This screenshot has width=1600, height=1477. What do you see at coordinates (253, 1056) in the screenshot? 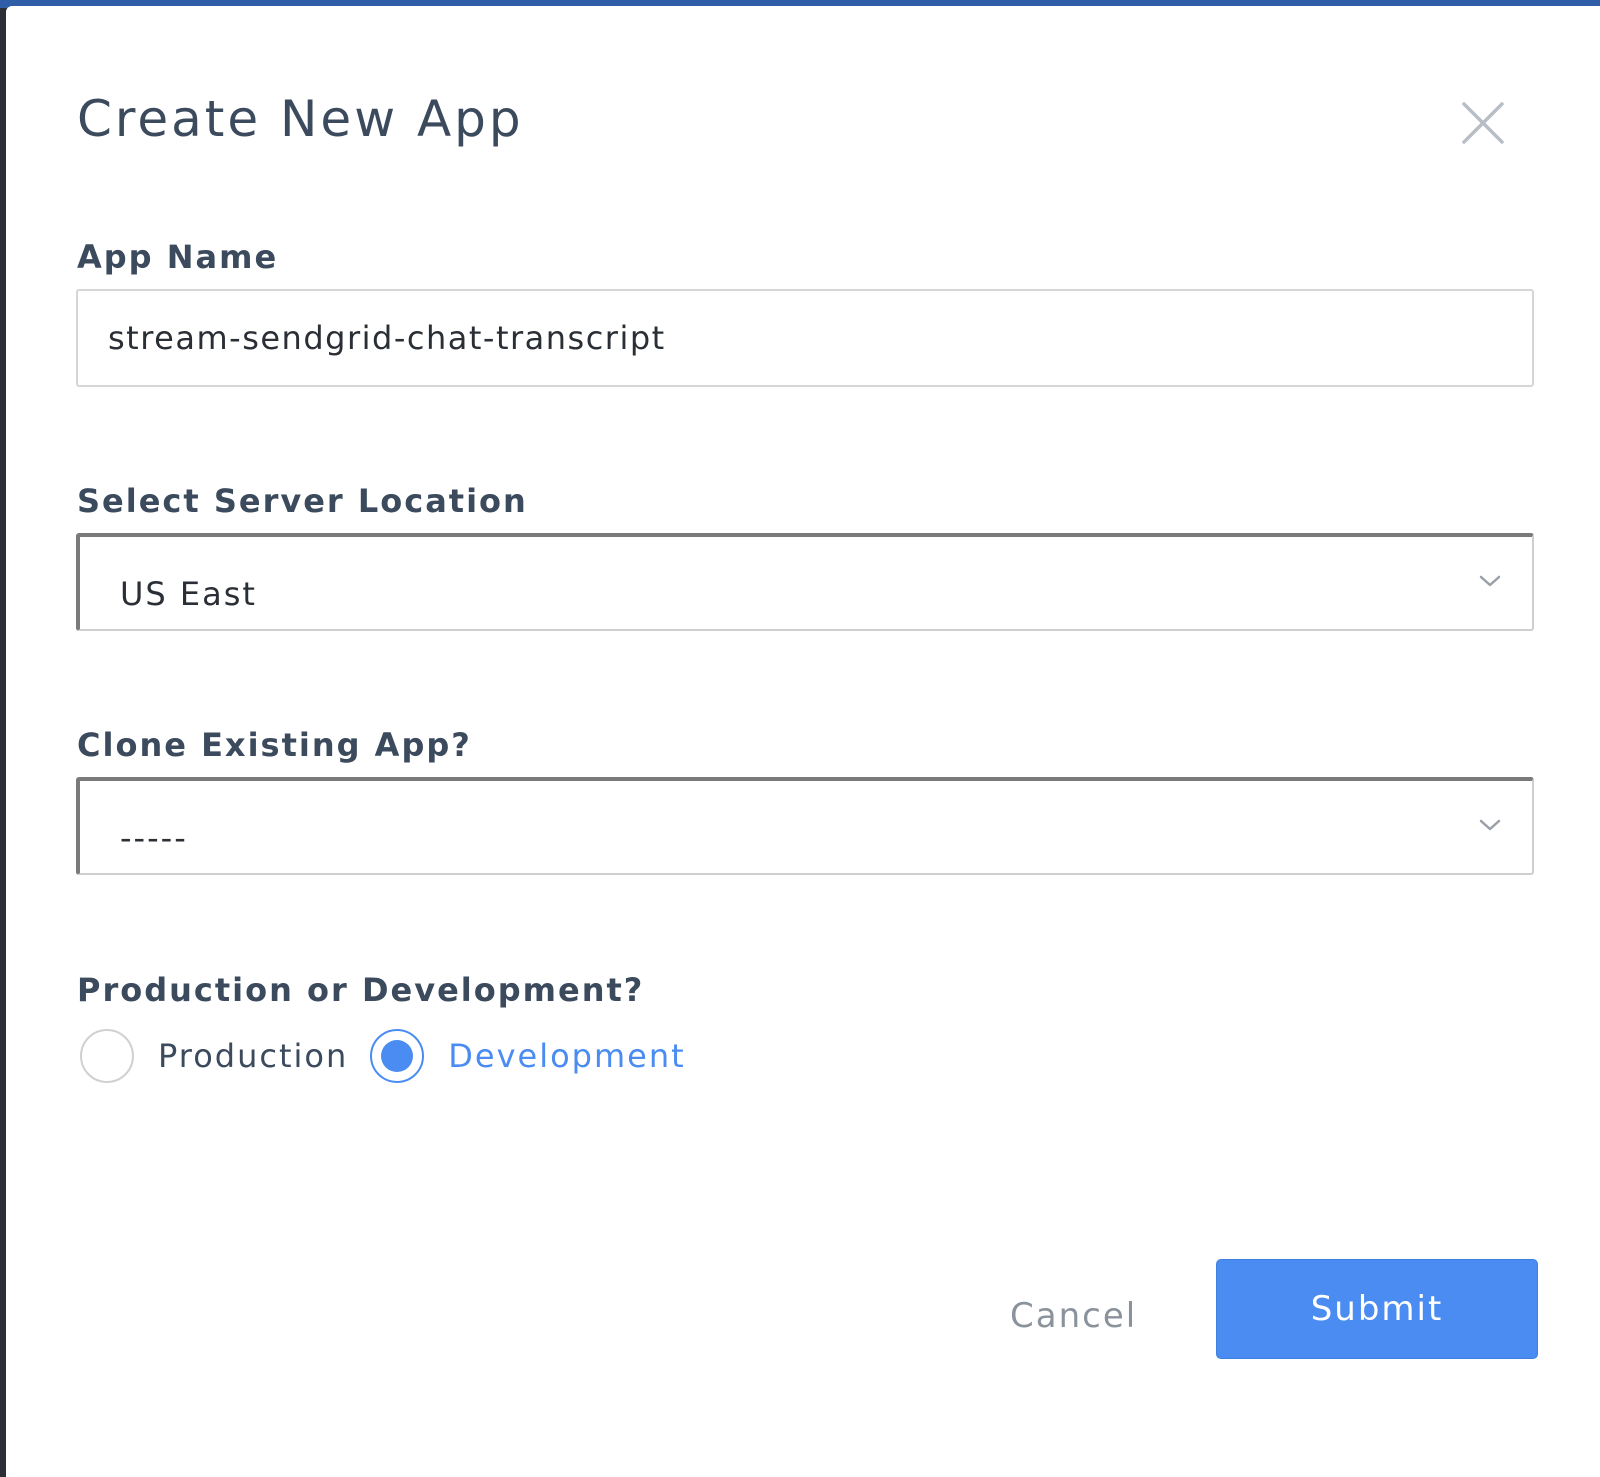
I see `radio-production-label: Production` at bounding box center [253, 1056].